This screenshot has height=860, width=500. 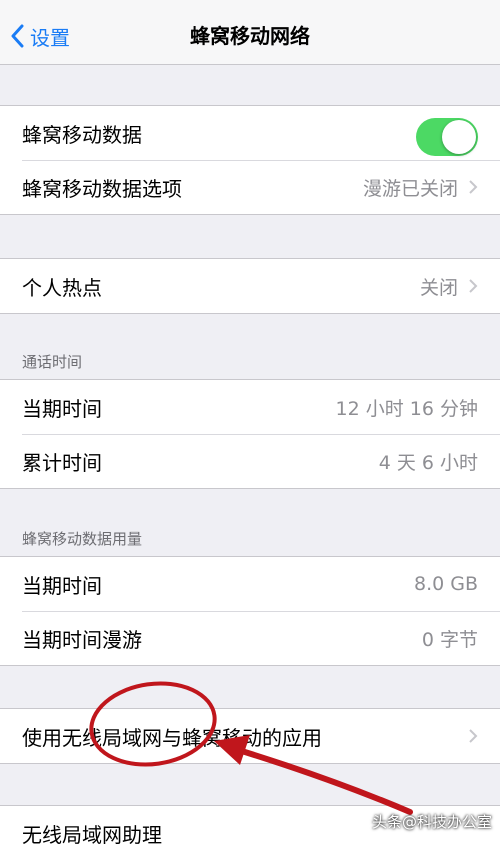 I want to click on page-title: 蜂窝移动网络, so click(x=250, y=36).